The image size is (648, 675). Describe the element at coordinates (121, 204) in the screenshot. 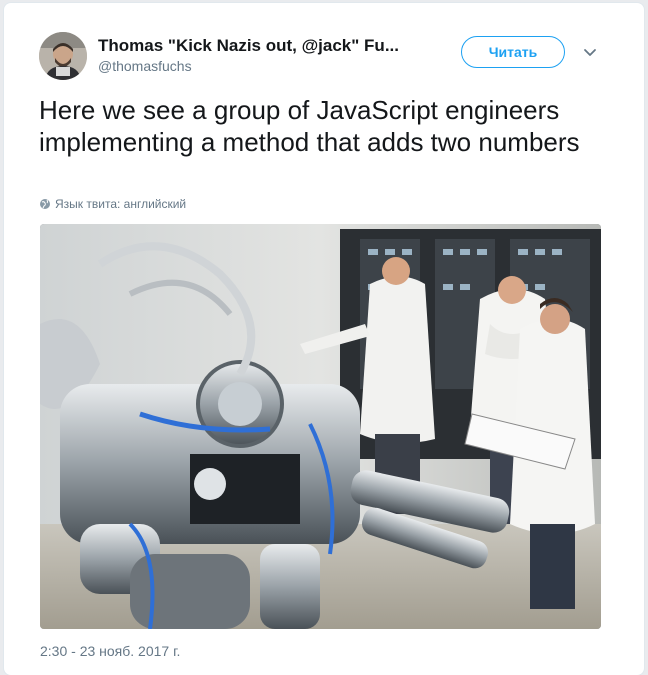

I see `tweet-language-label: Язык твита: английский` at that location.